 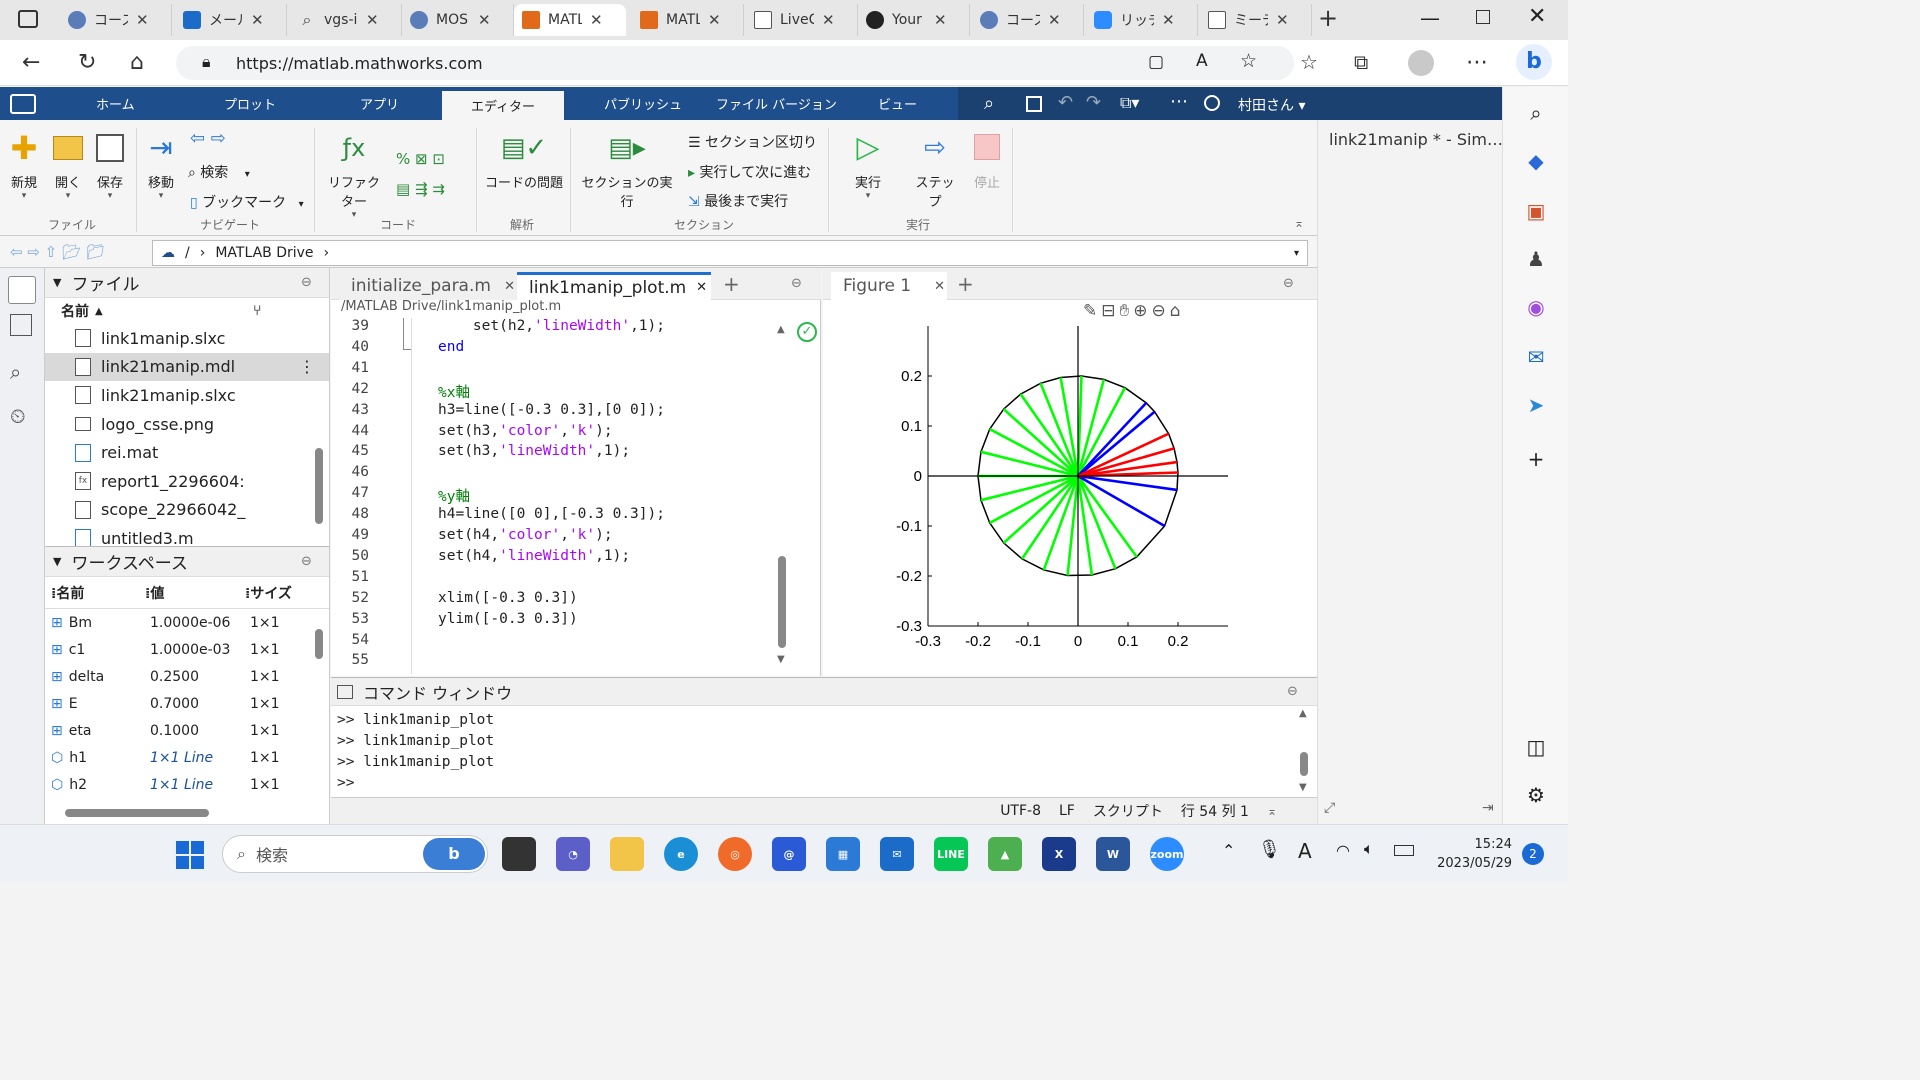 What do you see at coordinates (1034, 104) in the screenshot?
I see `save-quick-icon` at bounding box center [1034, 104].